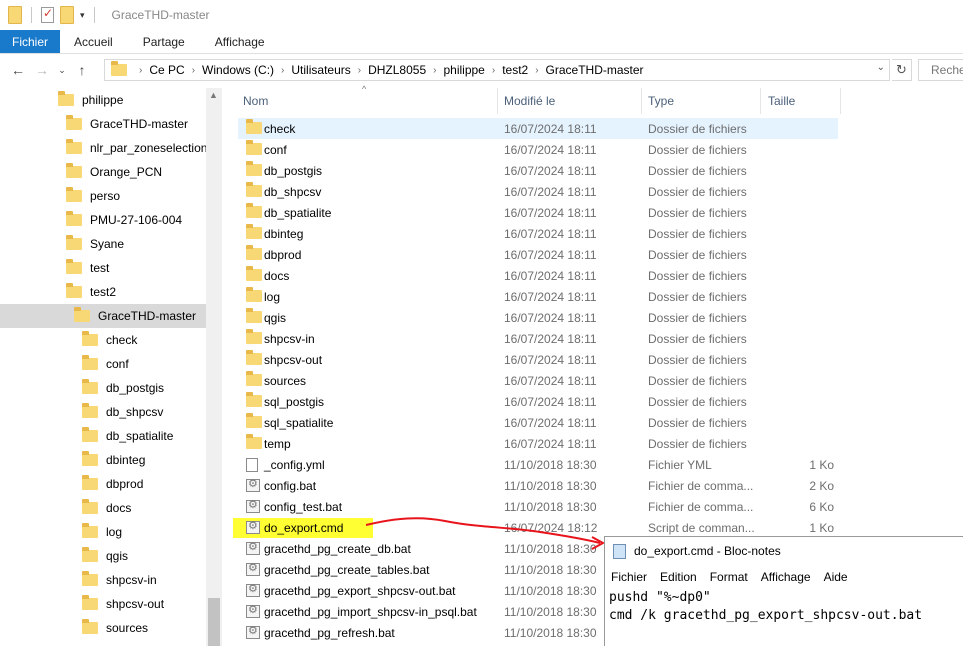 The image size is (963, 646). I want to click on back-arrow-icon: ←, so click(18, 70).